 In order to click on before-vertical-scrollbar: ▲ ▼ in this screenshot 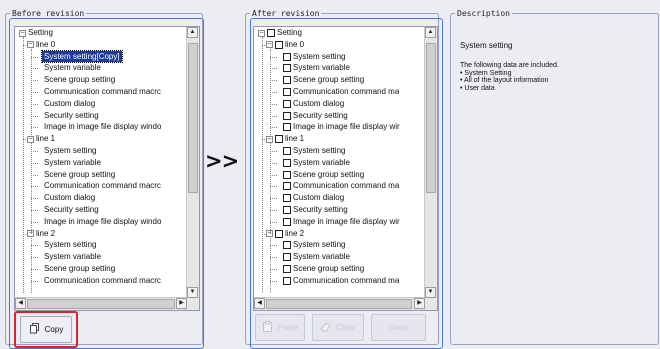, I will do `click(192, 162)`.